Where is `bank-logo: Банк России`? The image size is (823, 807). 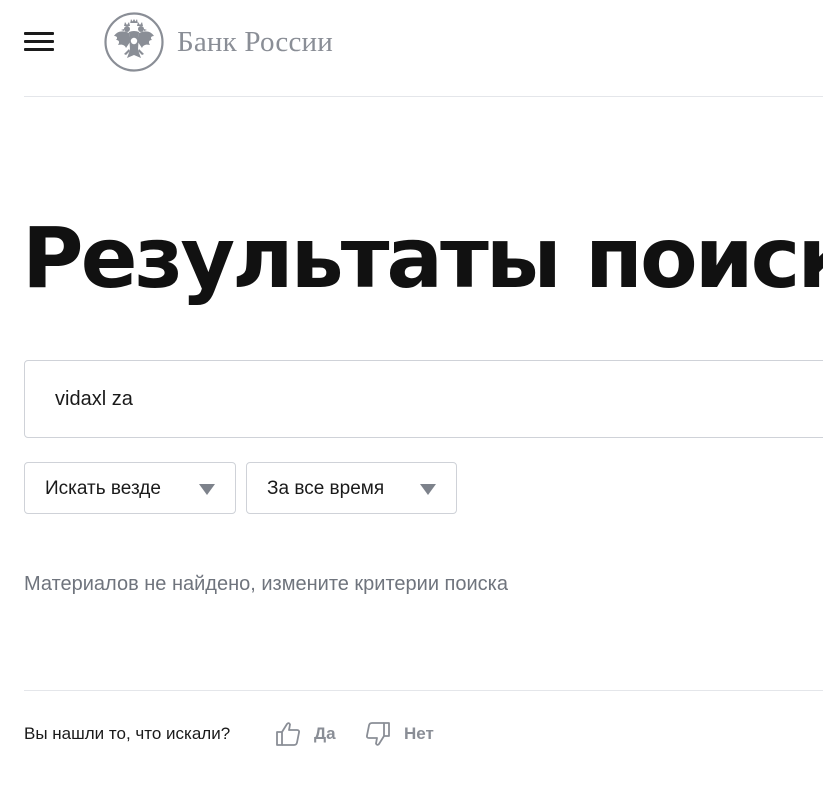 bank-logo: Банк России is located at coordinates (218, 42).